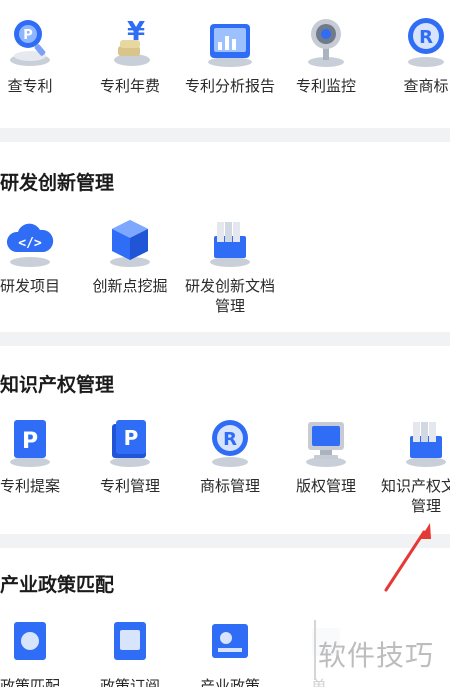  I want to click on item-label: 查商标, so click(426, 86).